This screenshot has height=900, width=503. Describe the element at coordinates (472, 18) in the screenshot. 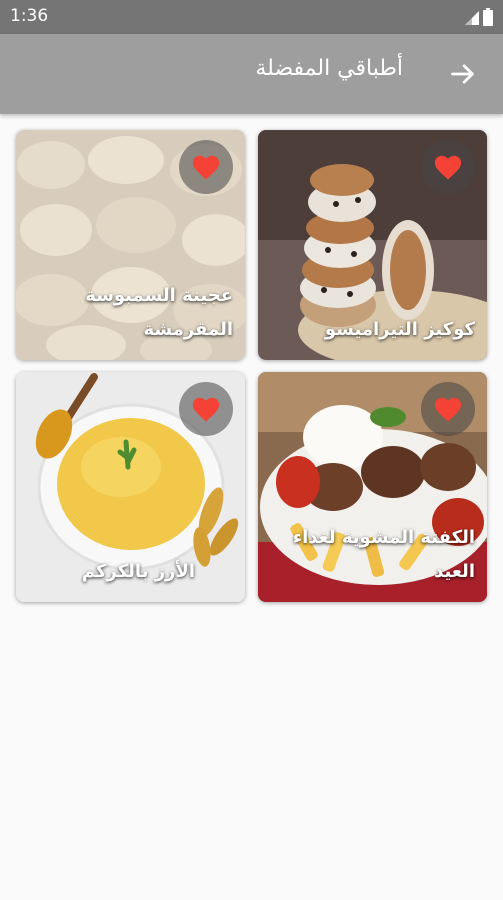

I see `signal-icon` at that location.